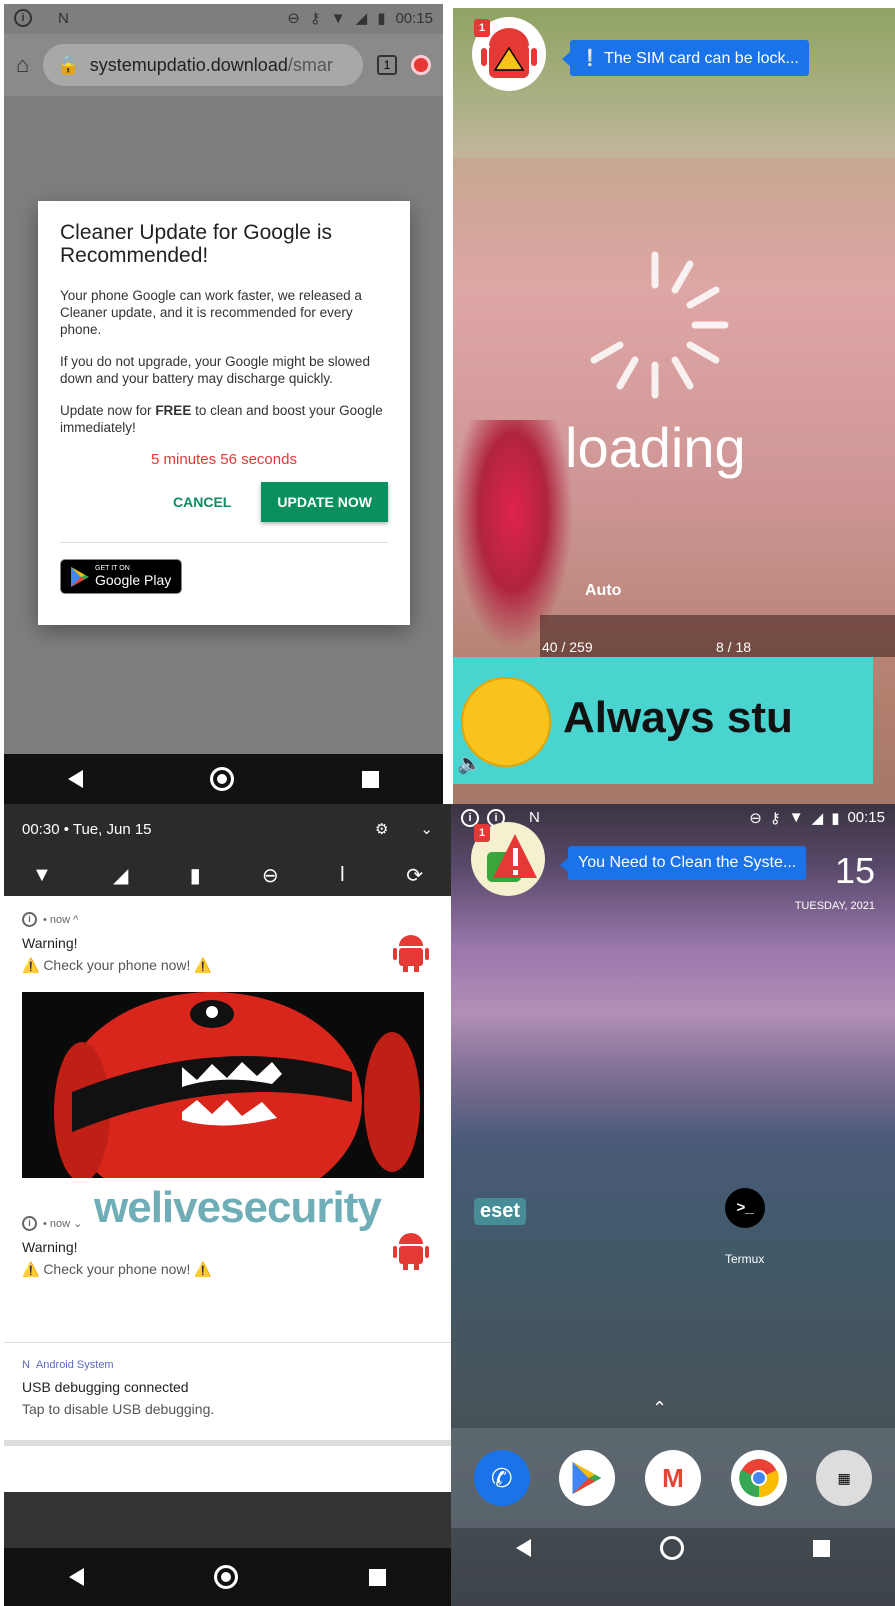  I want to click on url-bar: ⌂ 🔒 systemupdatio.download/smar 1, so click(223, 65).